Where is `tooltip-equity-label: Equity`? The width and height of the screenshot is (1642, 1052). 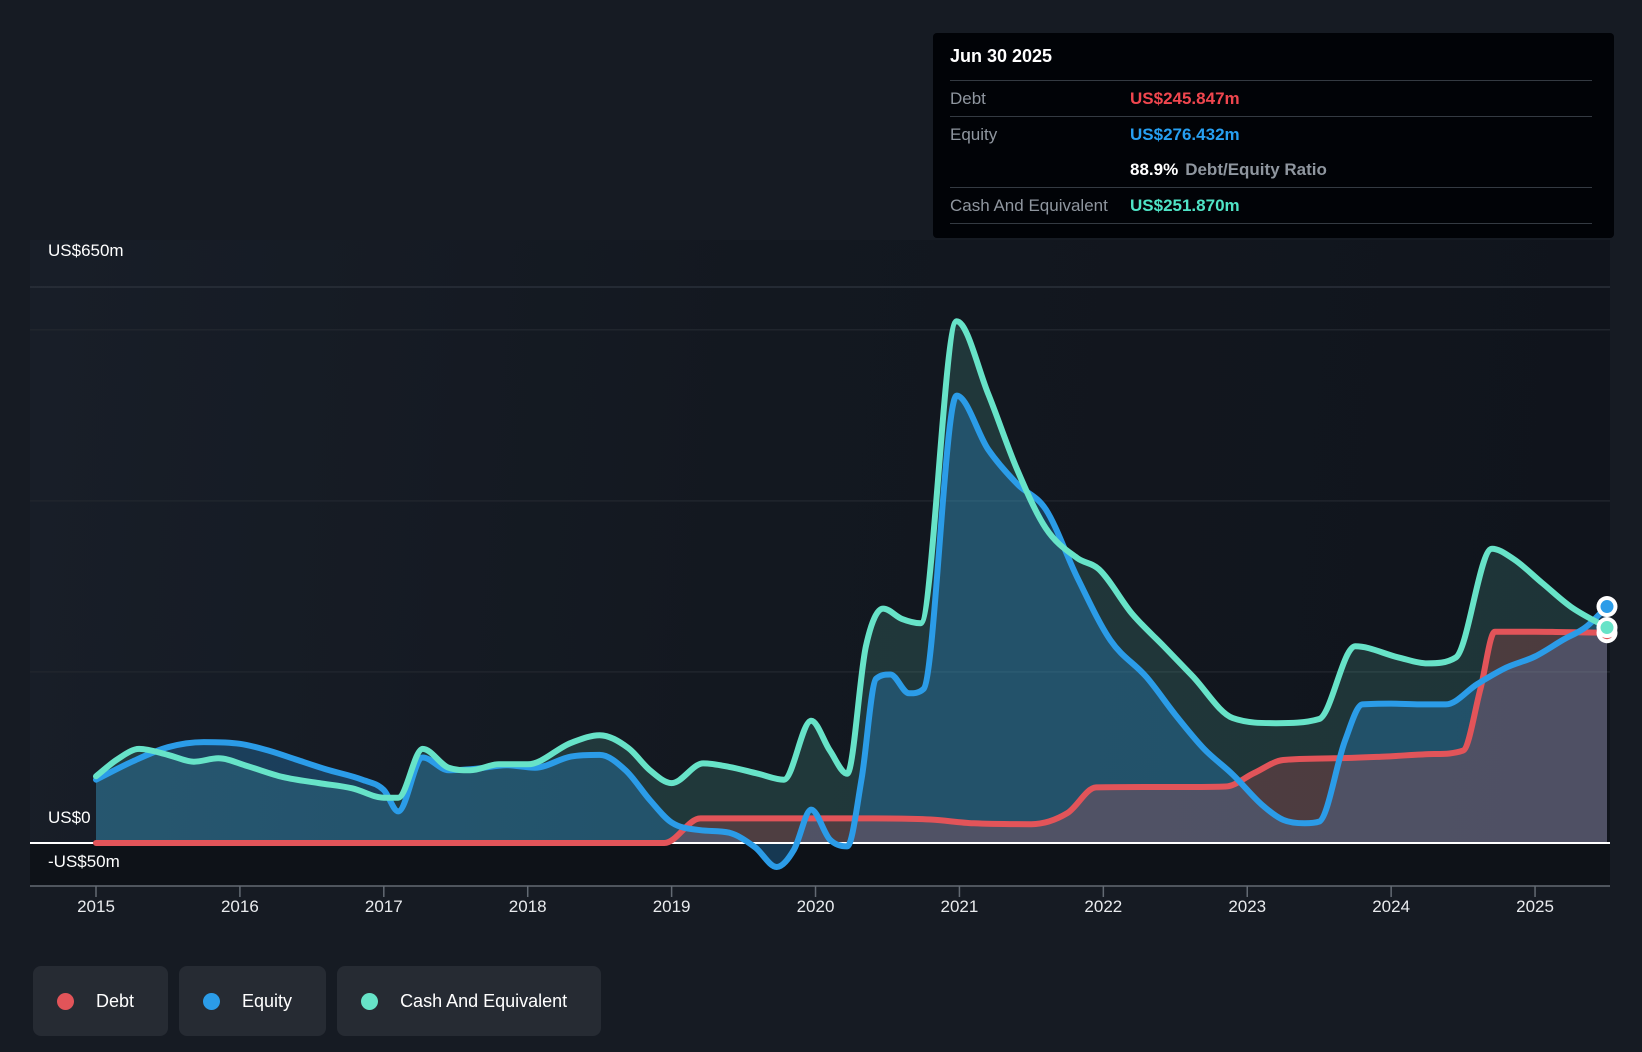
tooltip-equity-label: Equity is located at coordinates (974, 134).